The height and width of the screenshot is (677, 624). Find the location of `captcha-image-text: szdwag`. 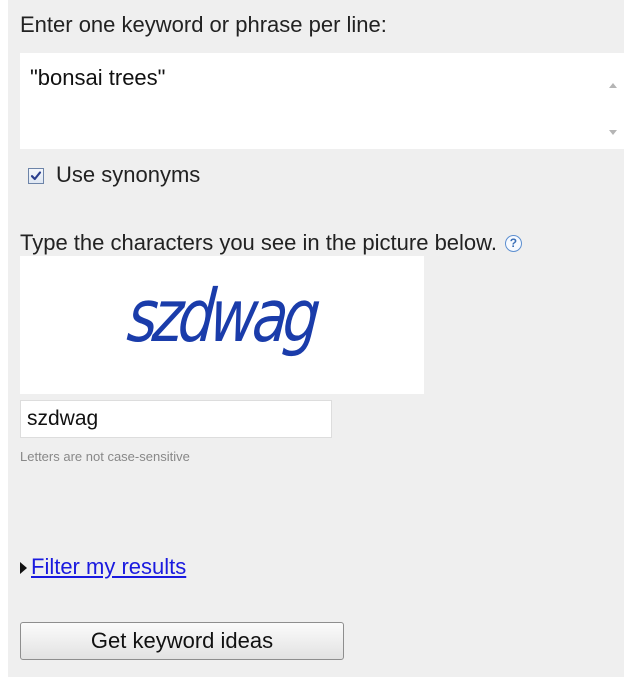

captcha-image-text: szdwag is located at coordinates (221, 316).